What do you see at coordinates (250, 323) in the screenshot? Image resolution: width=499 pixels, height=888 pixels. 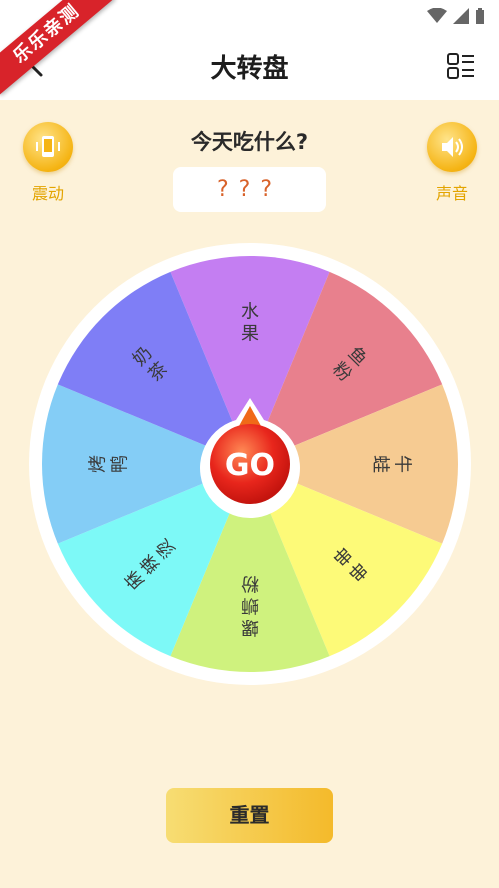 I see `wheel-segment-label: 水果` at bounding box center [250, 323].